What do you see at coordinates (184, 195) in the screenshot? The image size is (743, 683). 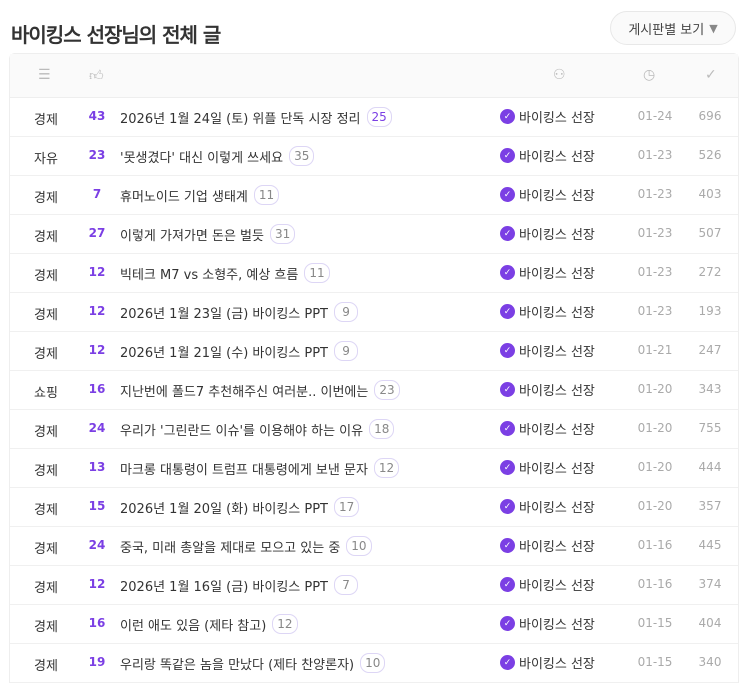 I see `post-title: 휴머노이드 기업 생태계` at bounding box center [184, 195].